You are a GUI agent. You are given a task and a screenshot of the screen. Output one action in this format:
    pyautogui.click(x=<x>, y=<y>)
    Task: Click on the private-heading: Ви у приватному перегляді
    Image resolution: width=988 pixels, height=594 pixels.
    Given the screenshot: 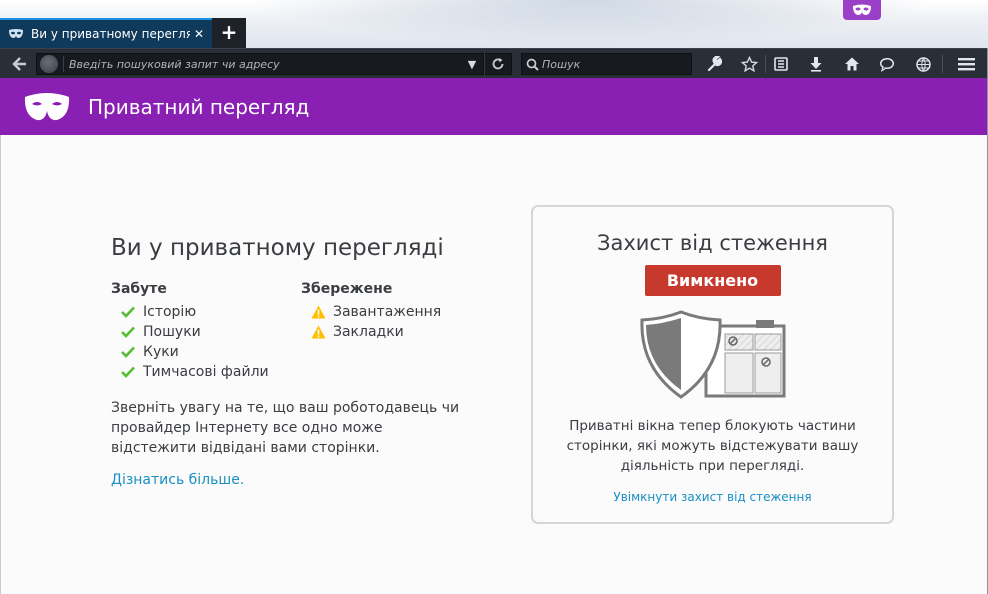 What is the action you would take?
    pyautogui.click(x=277, y=248)
    